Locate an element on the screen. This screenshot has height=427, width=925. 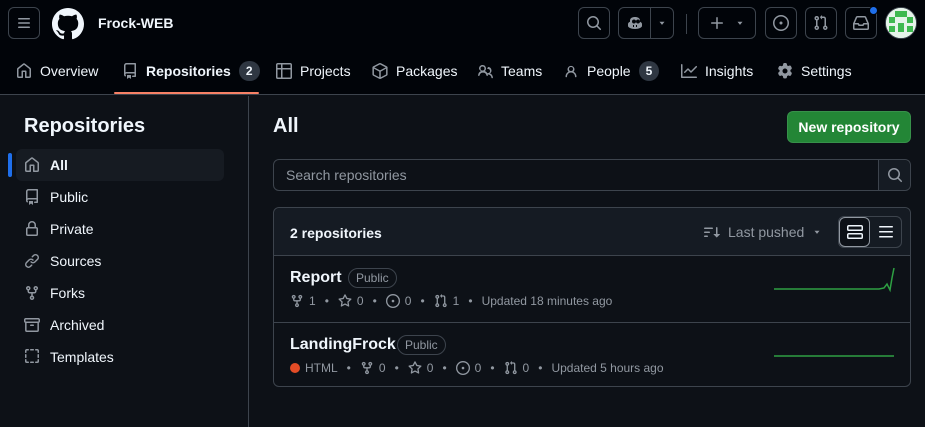
pull-request-icon is located at coordinates (440, 301).